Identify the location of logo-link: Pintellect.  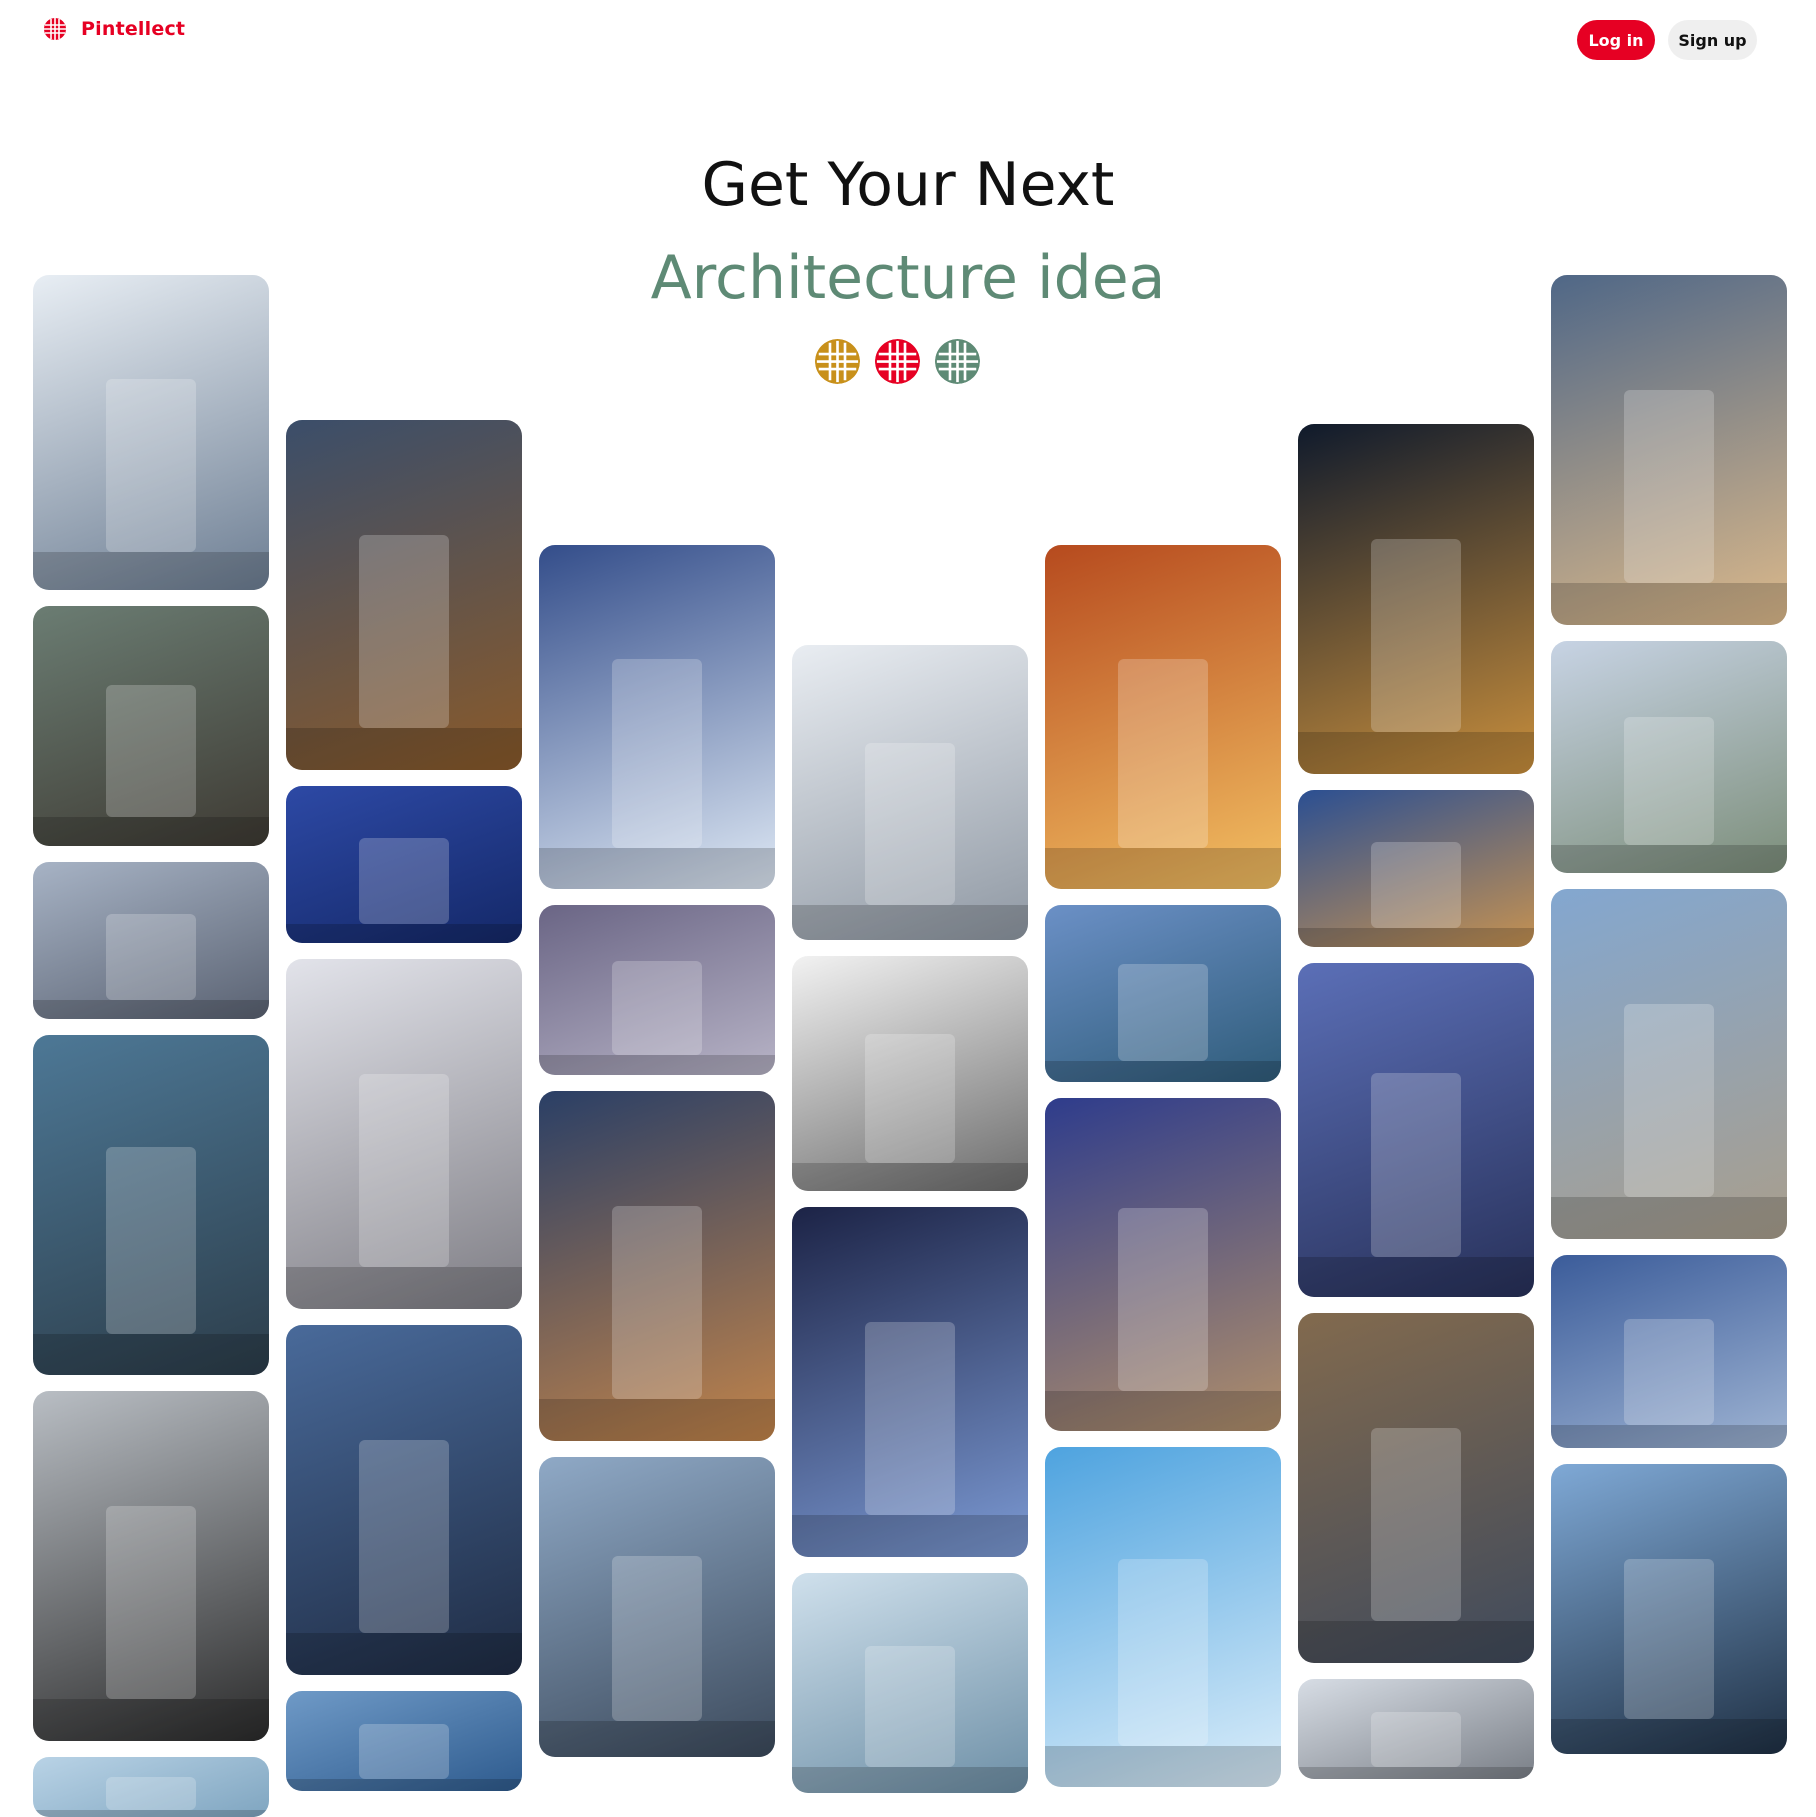
(114, 29).